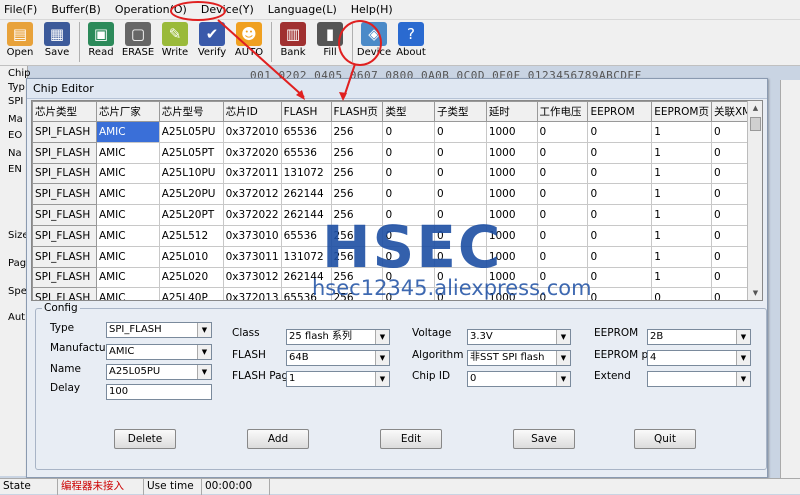 The image size is (800, 495). What do you see at coordinates (252, 111) in the screenshot?
I see `column-header: 芯片ID` at bounding box center [252, 111].